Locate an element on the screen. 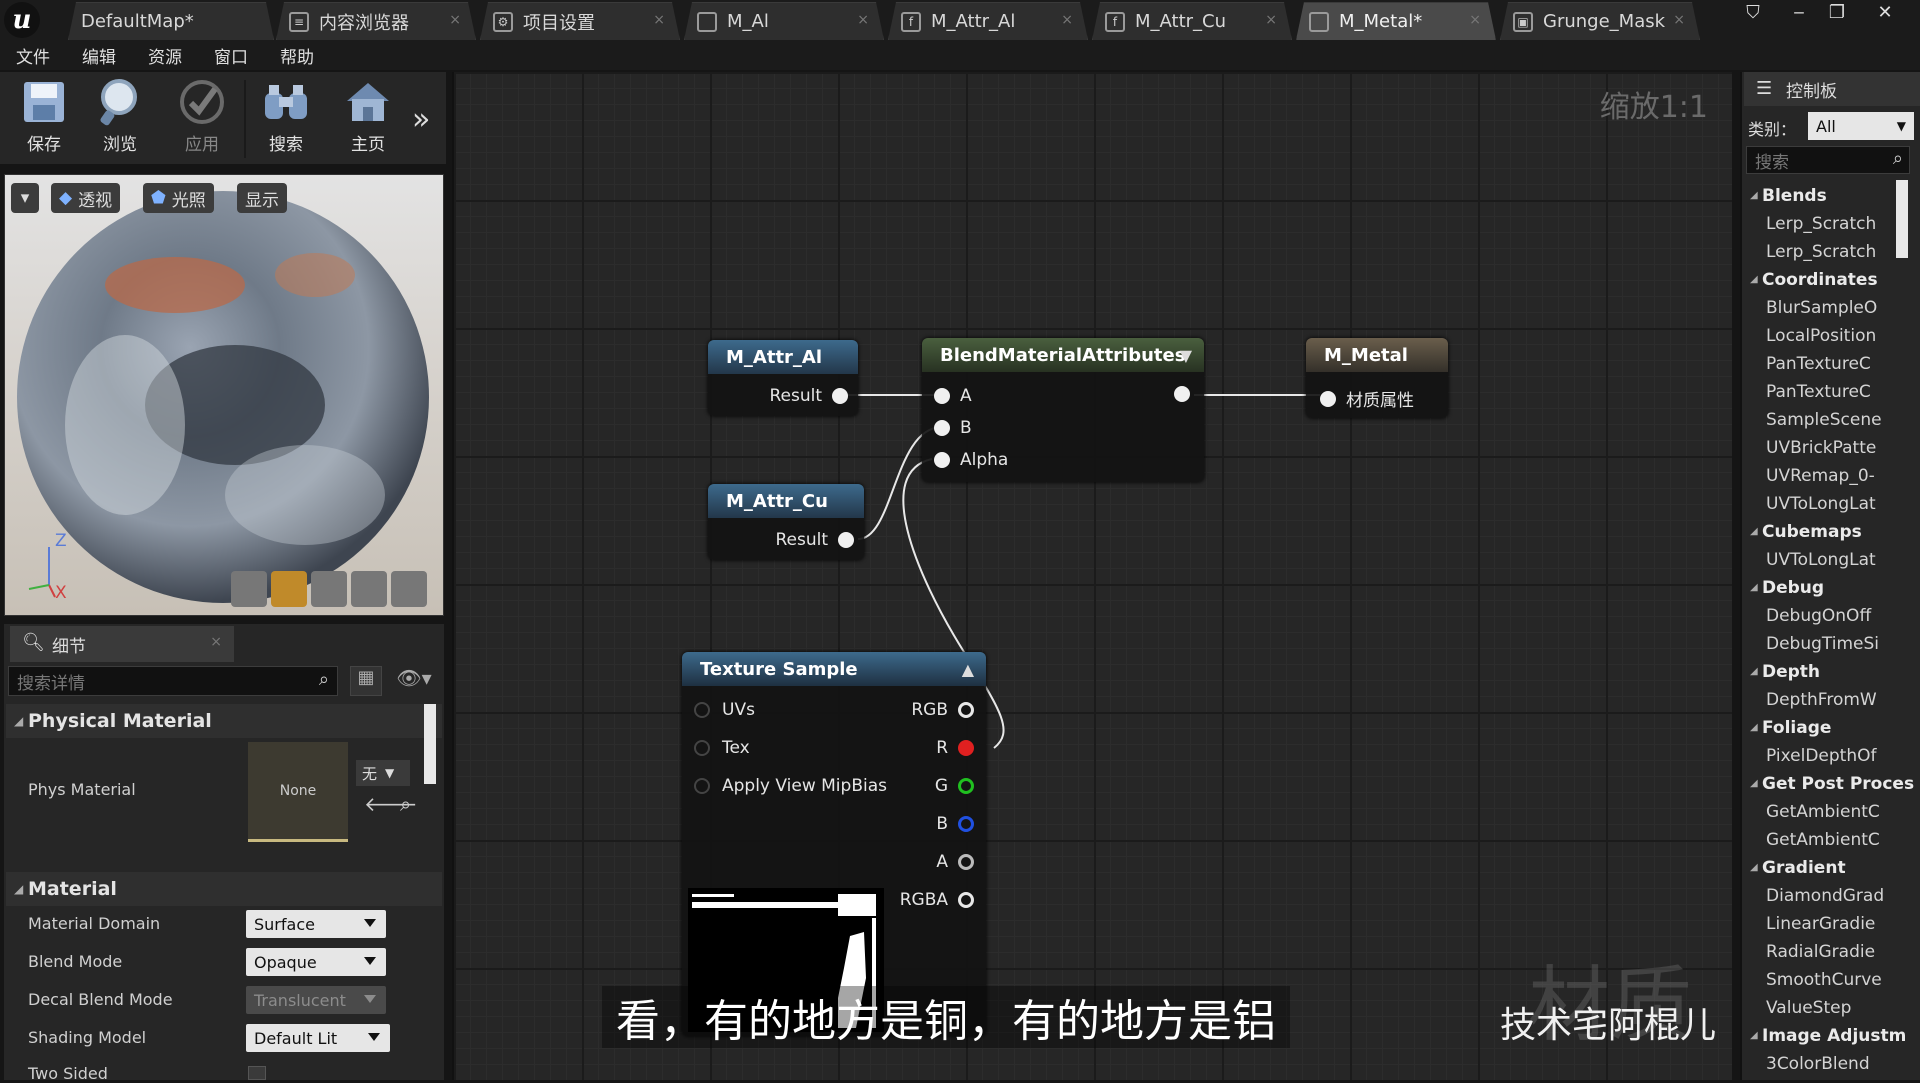  tab-m-al: M_Al × is located at coordinates (784, 21).